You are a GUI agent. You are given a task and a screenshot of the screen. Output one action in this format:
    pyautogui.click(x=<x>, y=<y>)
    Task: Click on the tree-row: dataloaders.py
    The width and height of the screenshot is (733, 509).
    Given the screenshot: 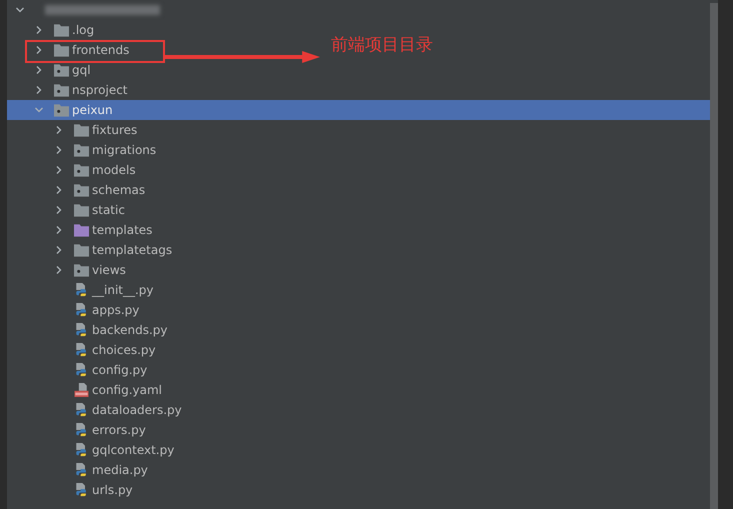 What is the action you would take?
    pyautogui.click(x=96, y=410)
    